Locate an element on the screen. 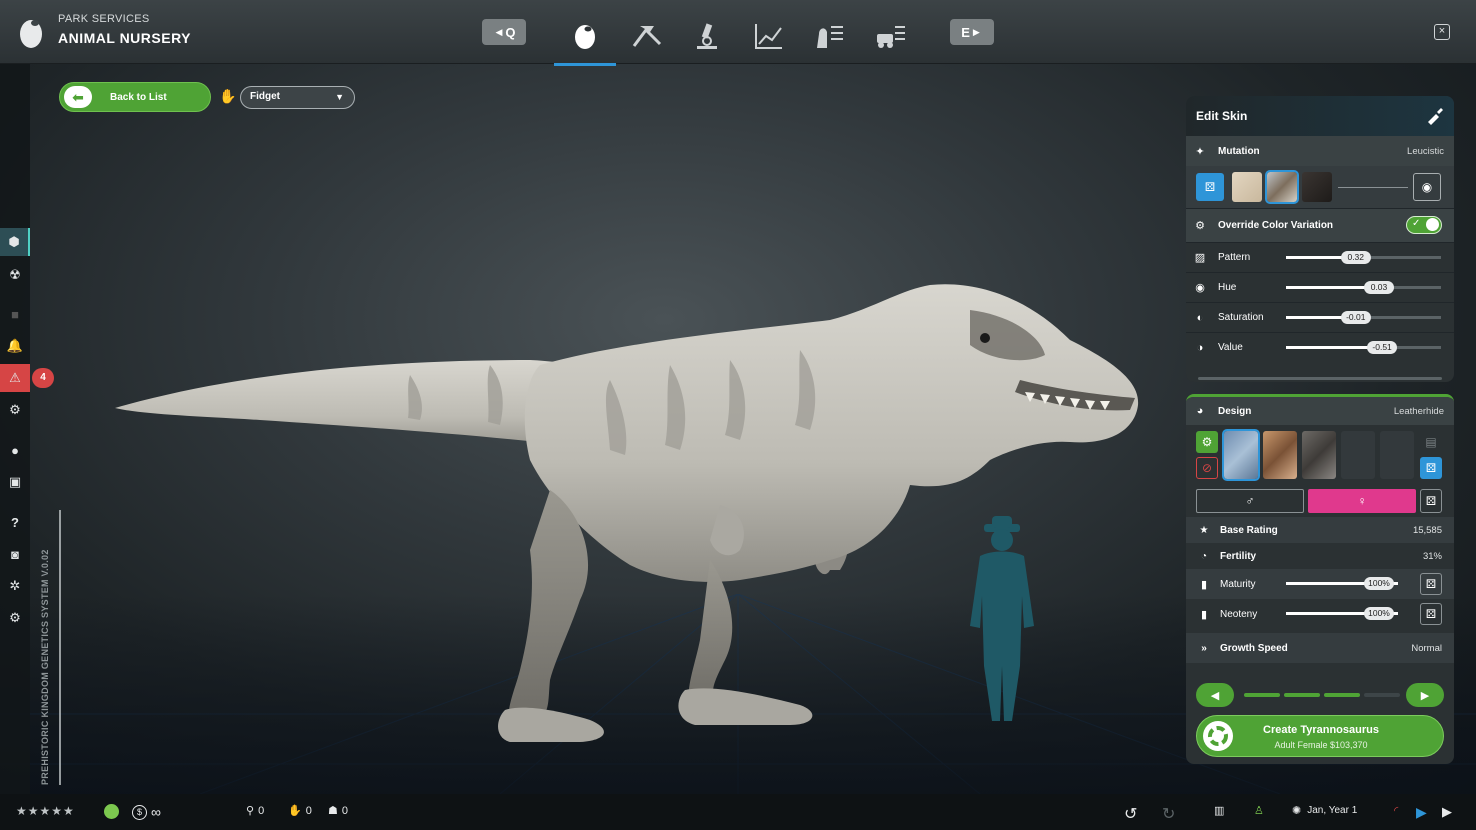 This screenshot has width=1476, height=830. mutation-swatches: ⚄ ◉ is located at coordinates (1320, 187).